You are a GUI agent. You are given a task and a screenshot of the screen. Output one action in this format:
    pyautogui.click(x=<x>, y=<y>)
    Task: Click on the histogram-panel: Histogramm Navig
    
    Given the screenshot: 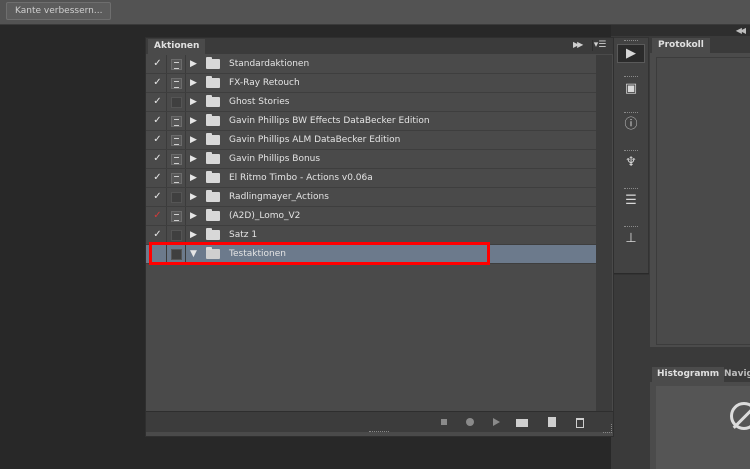 What is the action you would take?
    pyautogui.click(x=700, y=417)
    